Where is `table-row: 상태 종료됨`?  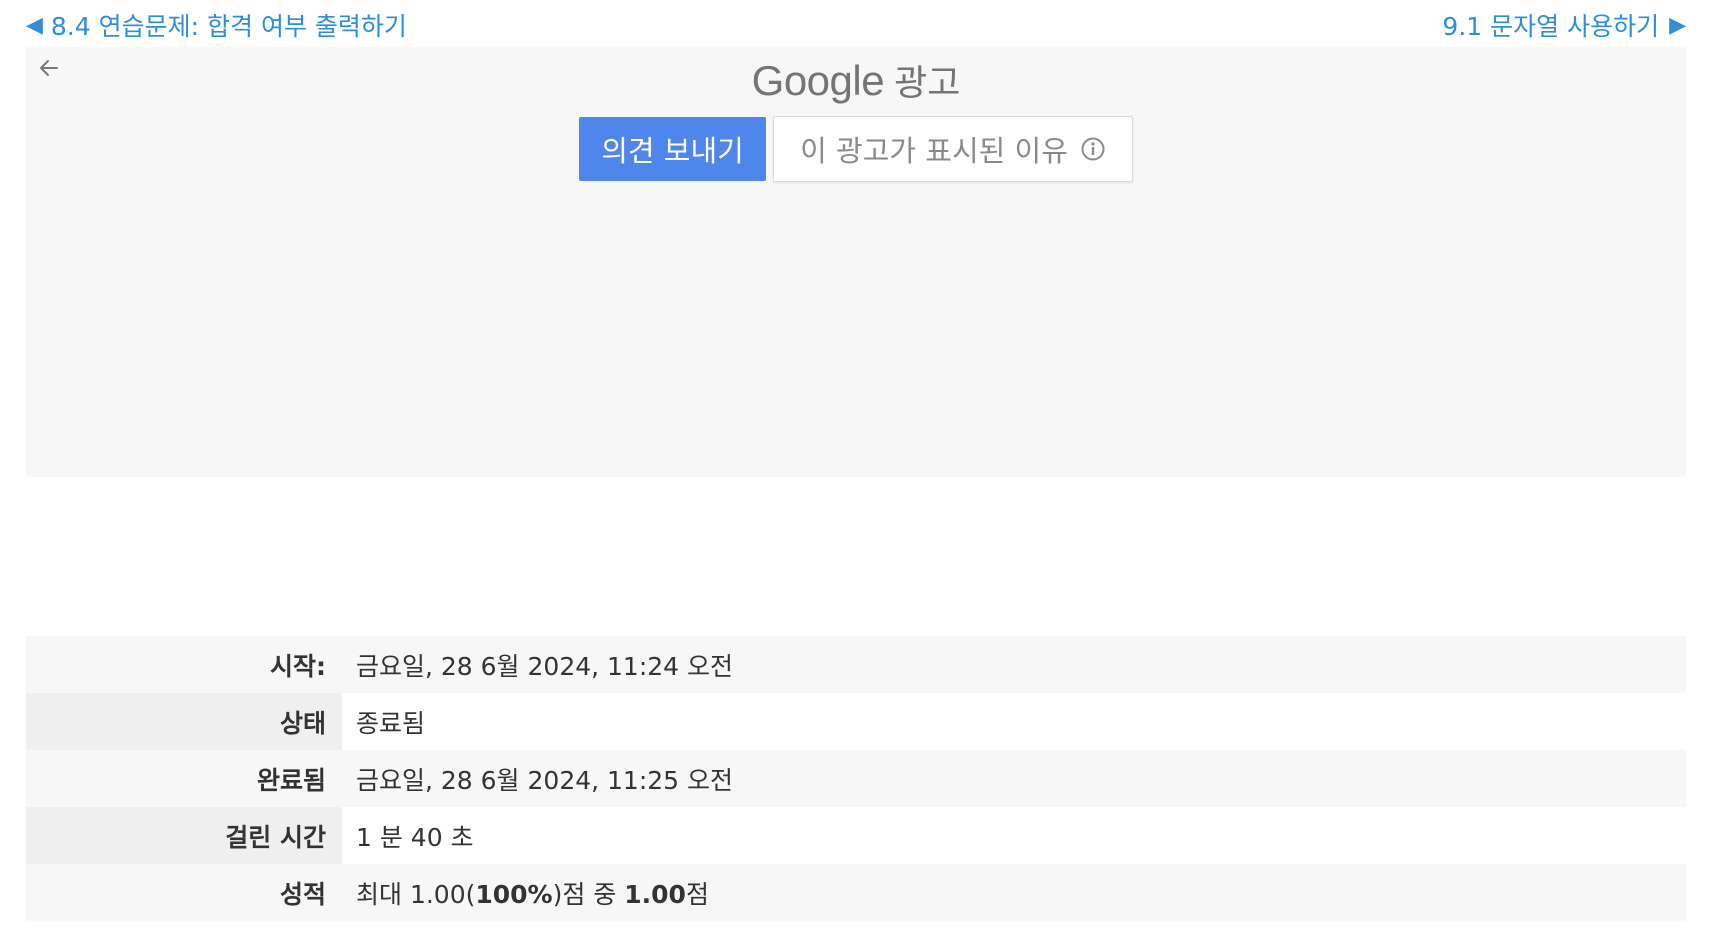
table-row: 상태 종료됨 is located at coordinates (856, 721).